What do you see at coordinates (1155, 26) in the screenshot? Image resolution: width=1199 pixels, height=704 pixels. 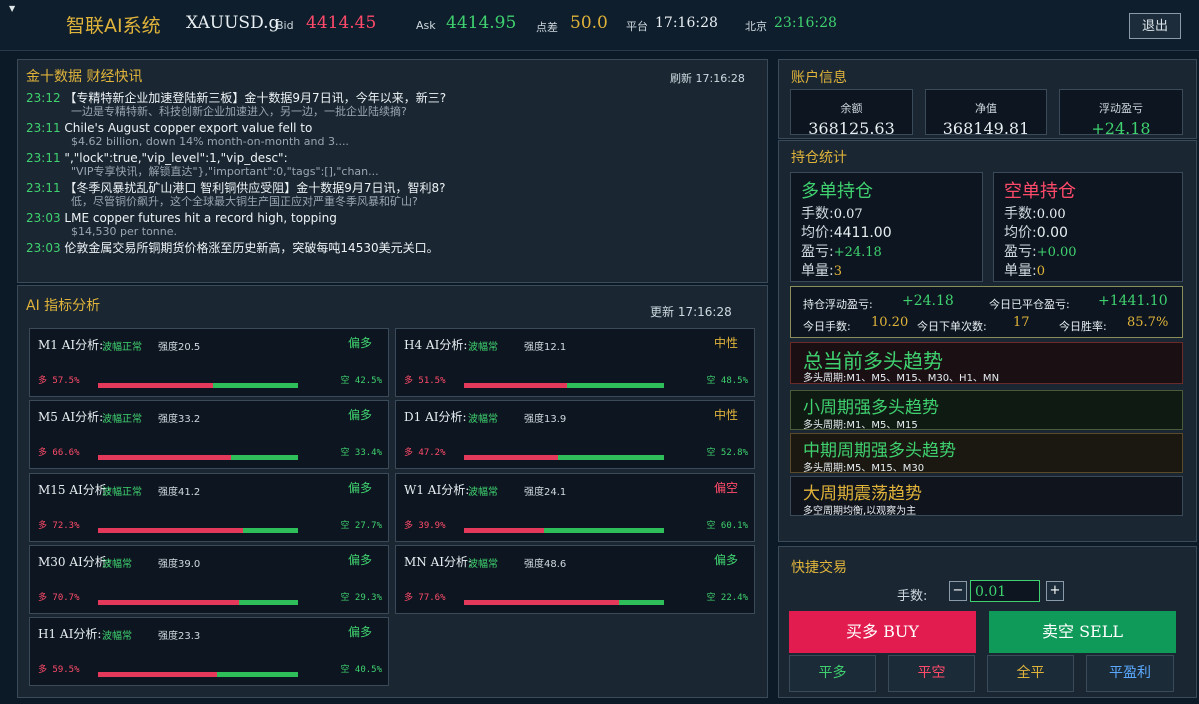 I see `exit-button: 退出` at bounding box center [1155, 26].